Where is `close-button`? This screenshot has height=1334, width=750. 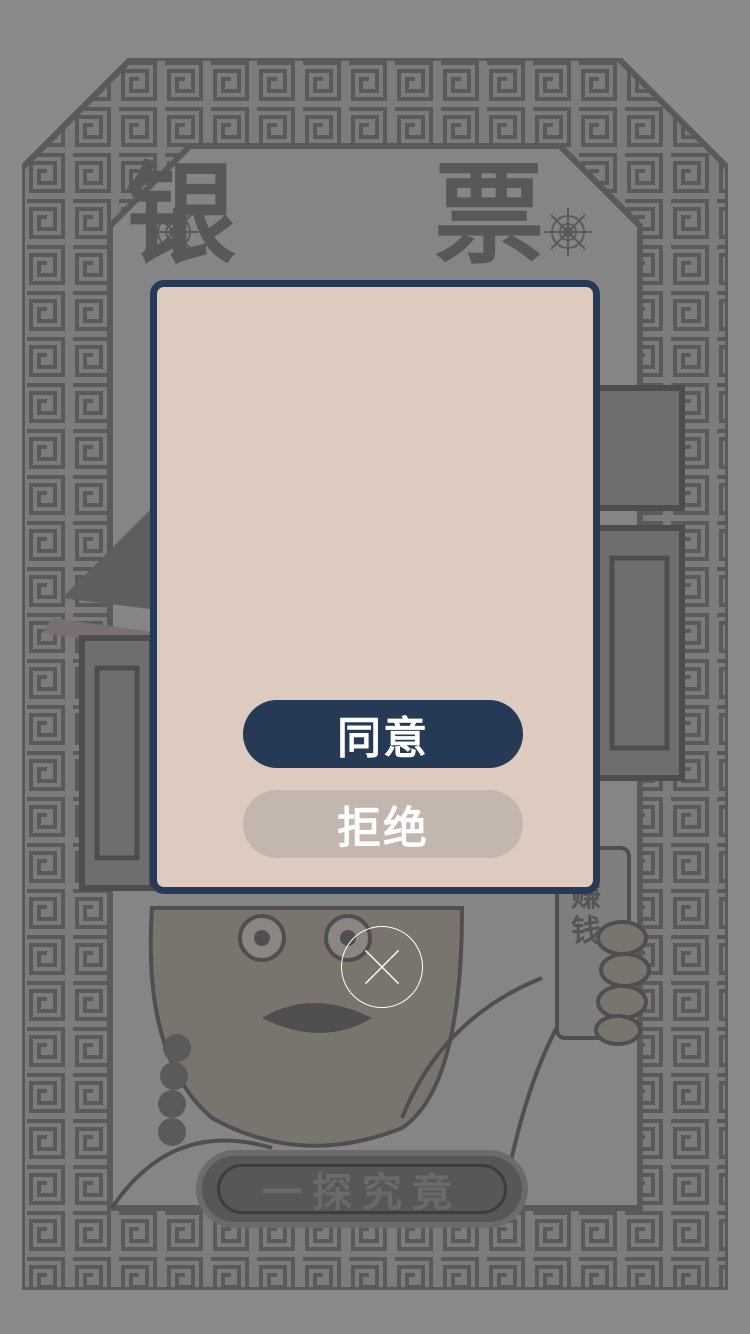
close-button is located at coordinates (382, 967).